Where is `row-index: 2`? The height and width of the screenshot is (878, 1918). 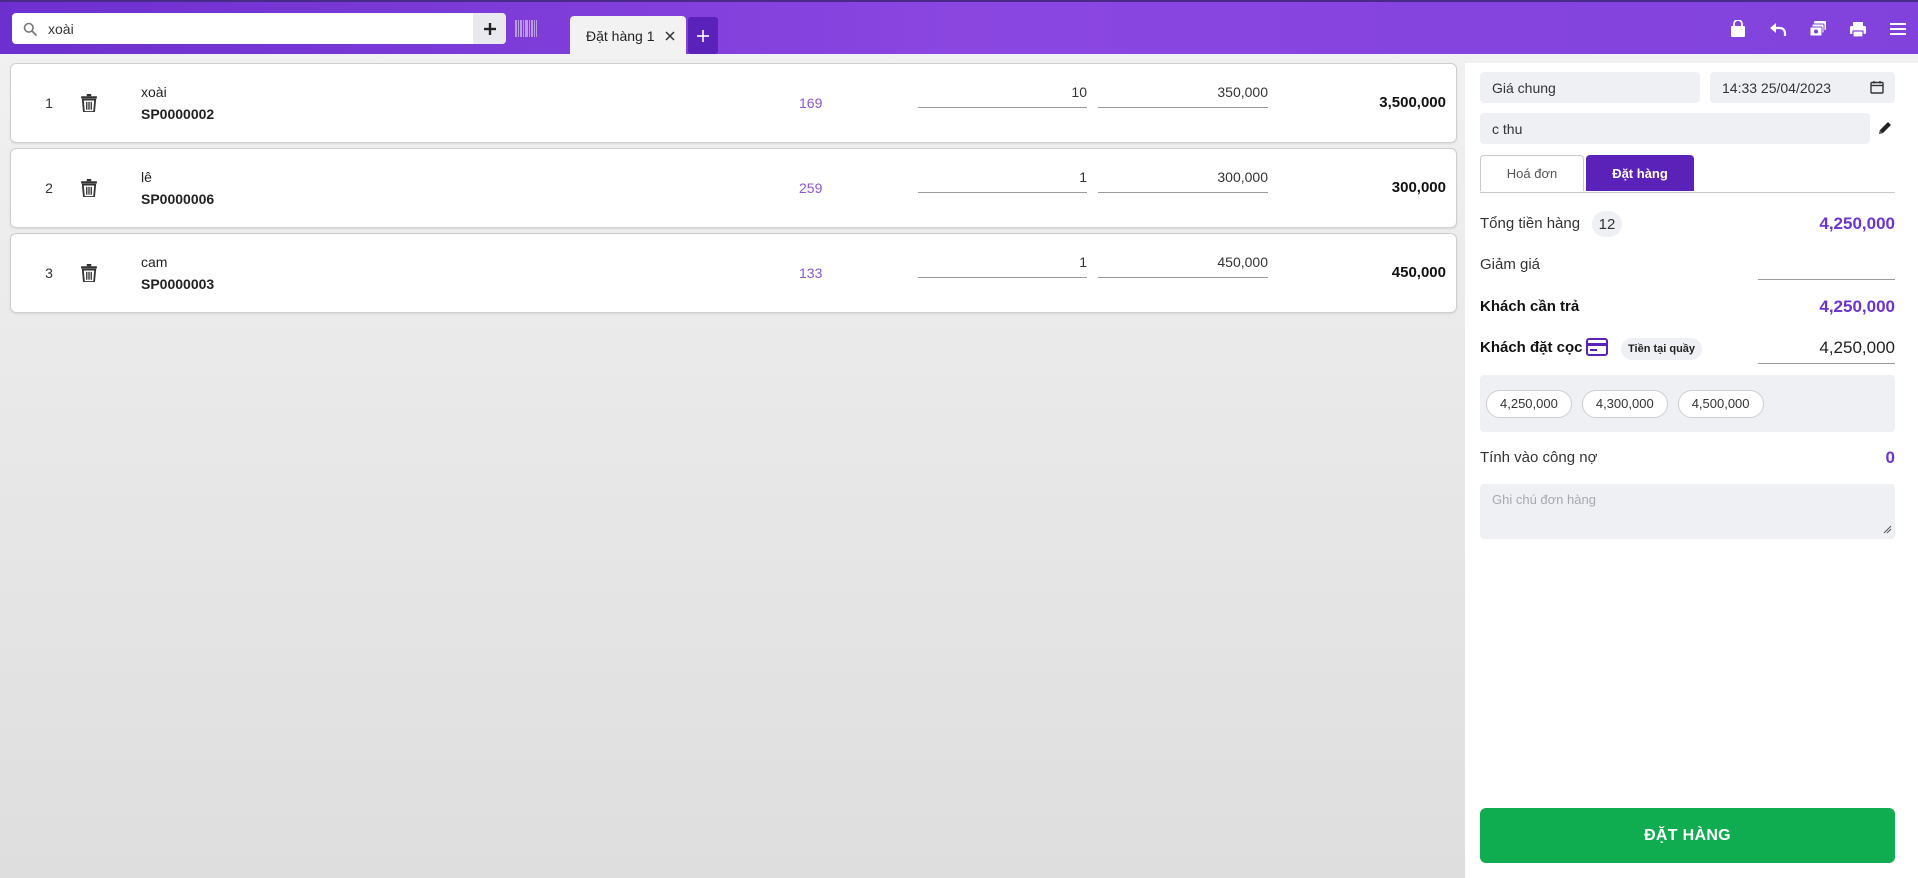 row-index: 2 is located at coordinates (49, 188).